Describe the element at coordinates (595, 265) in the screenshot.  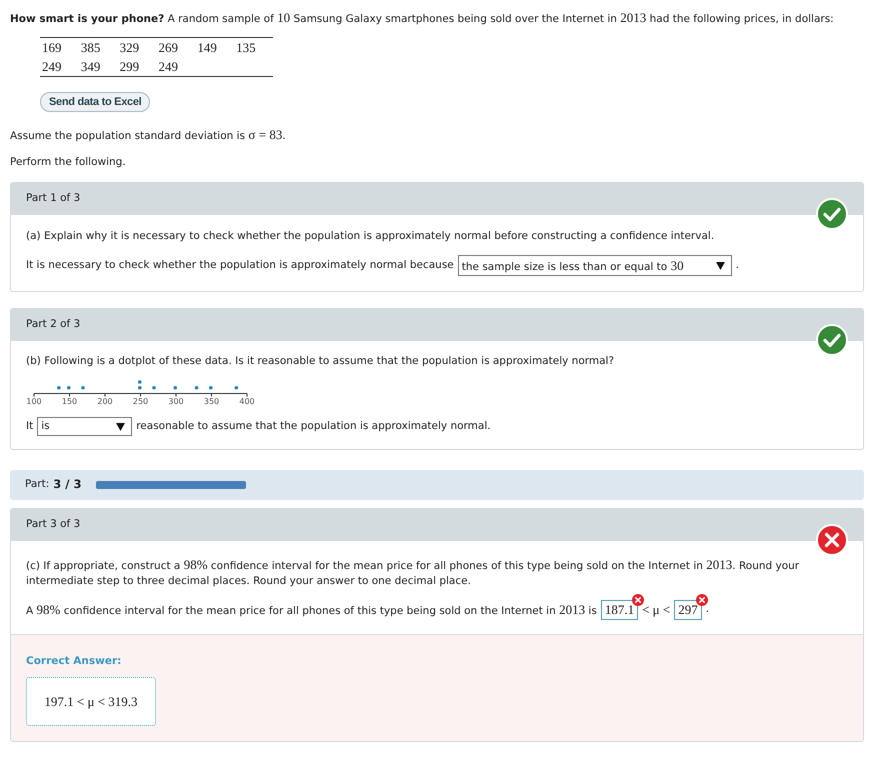
I see `answer-dropdown: the sample size is less than or equal to 30` at that location.